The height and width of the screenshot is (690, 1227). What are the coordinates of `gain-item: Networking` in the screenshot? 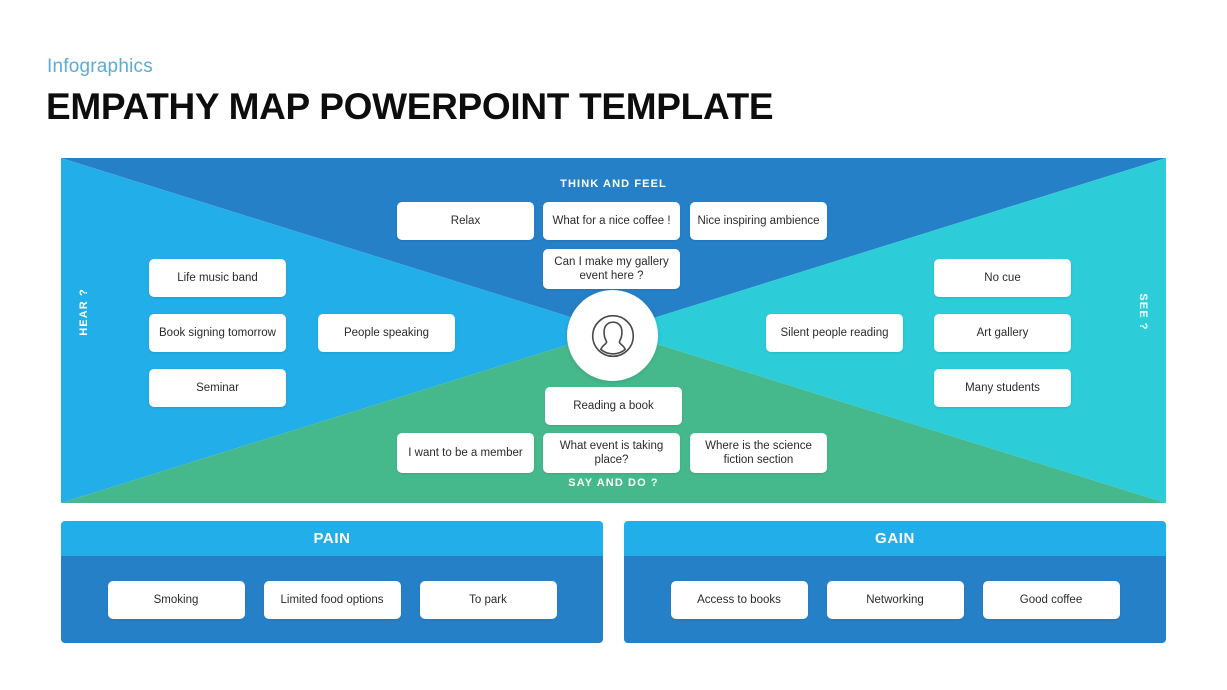 It's located at (895, 599).